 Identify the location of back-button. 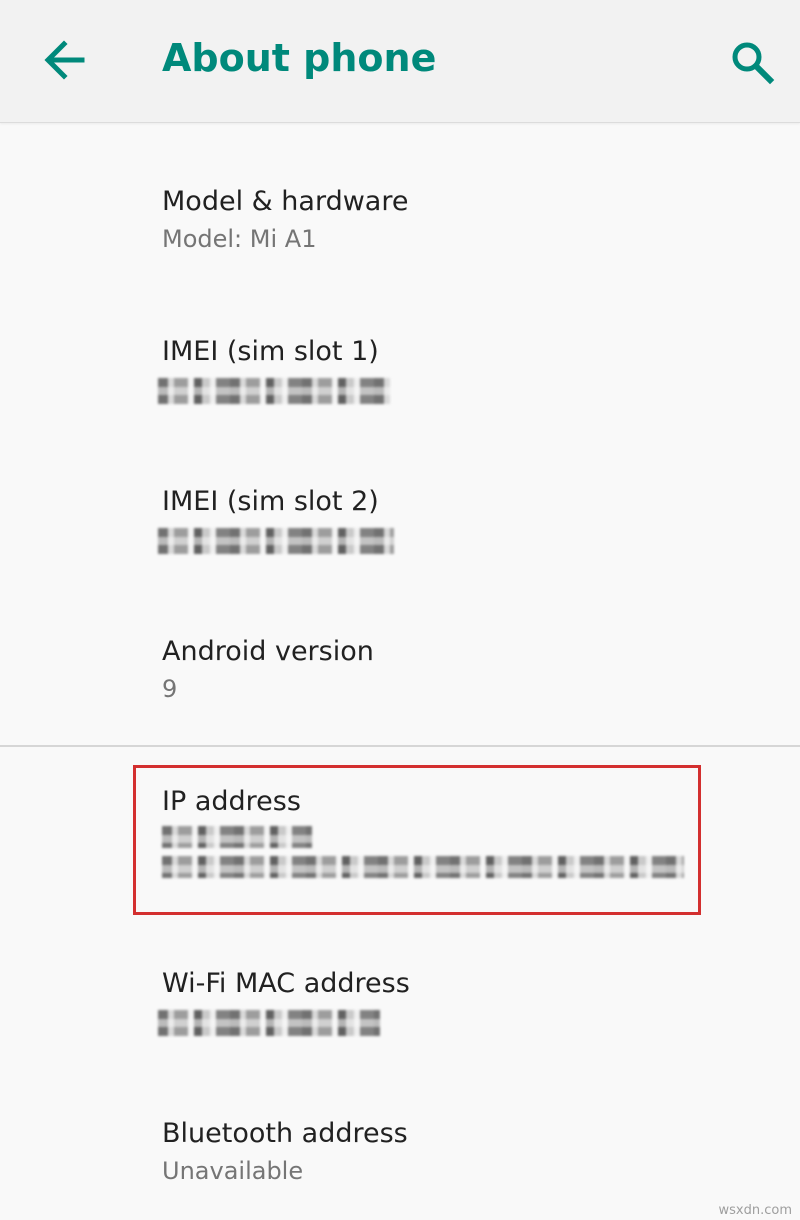
(62, 62).